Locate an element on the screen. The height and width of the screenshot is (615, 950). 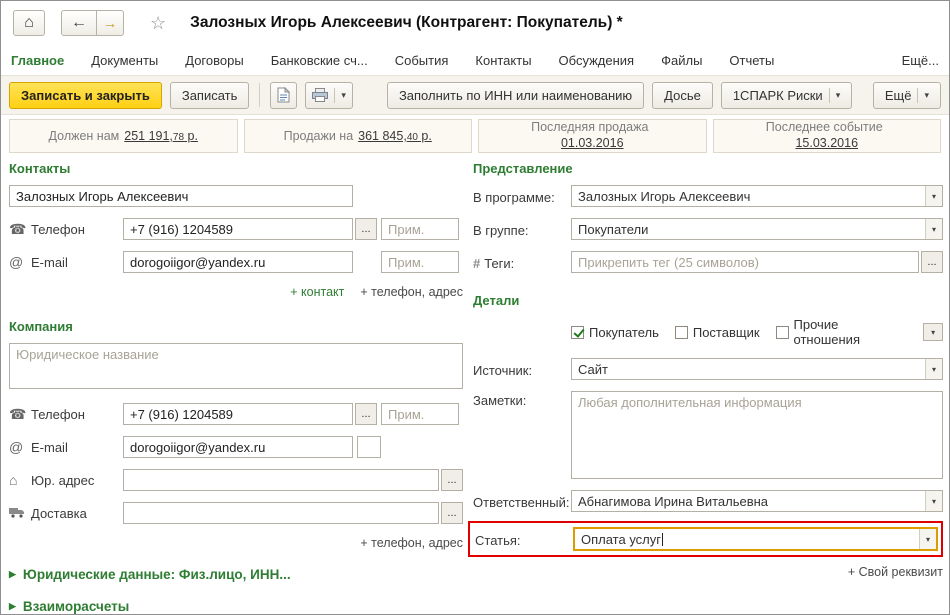
company-phone-note-input is located at coordinates (420, 414).